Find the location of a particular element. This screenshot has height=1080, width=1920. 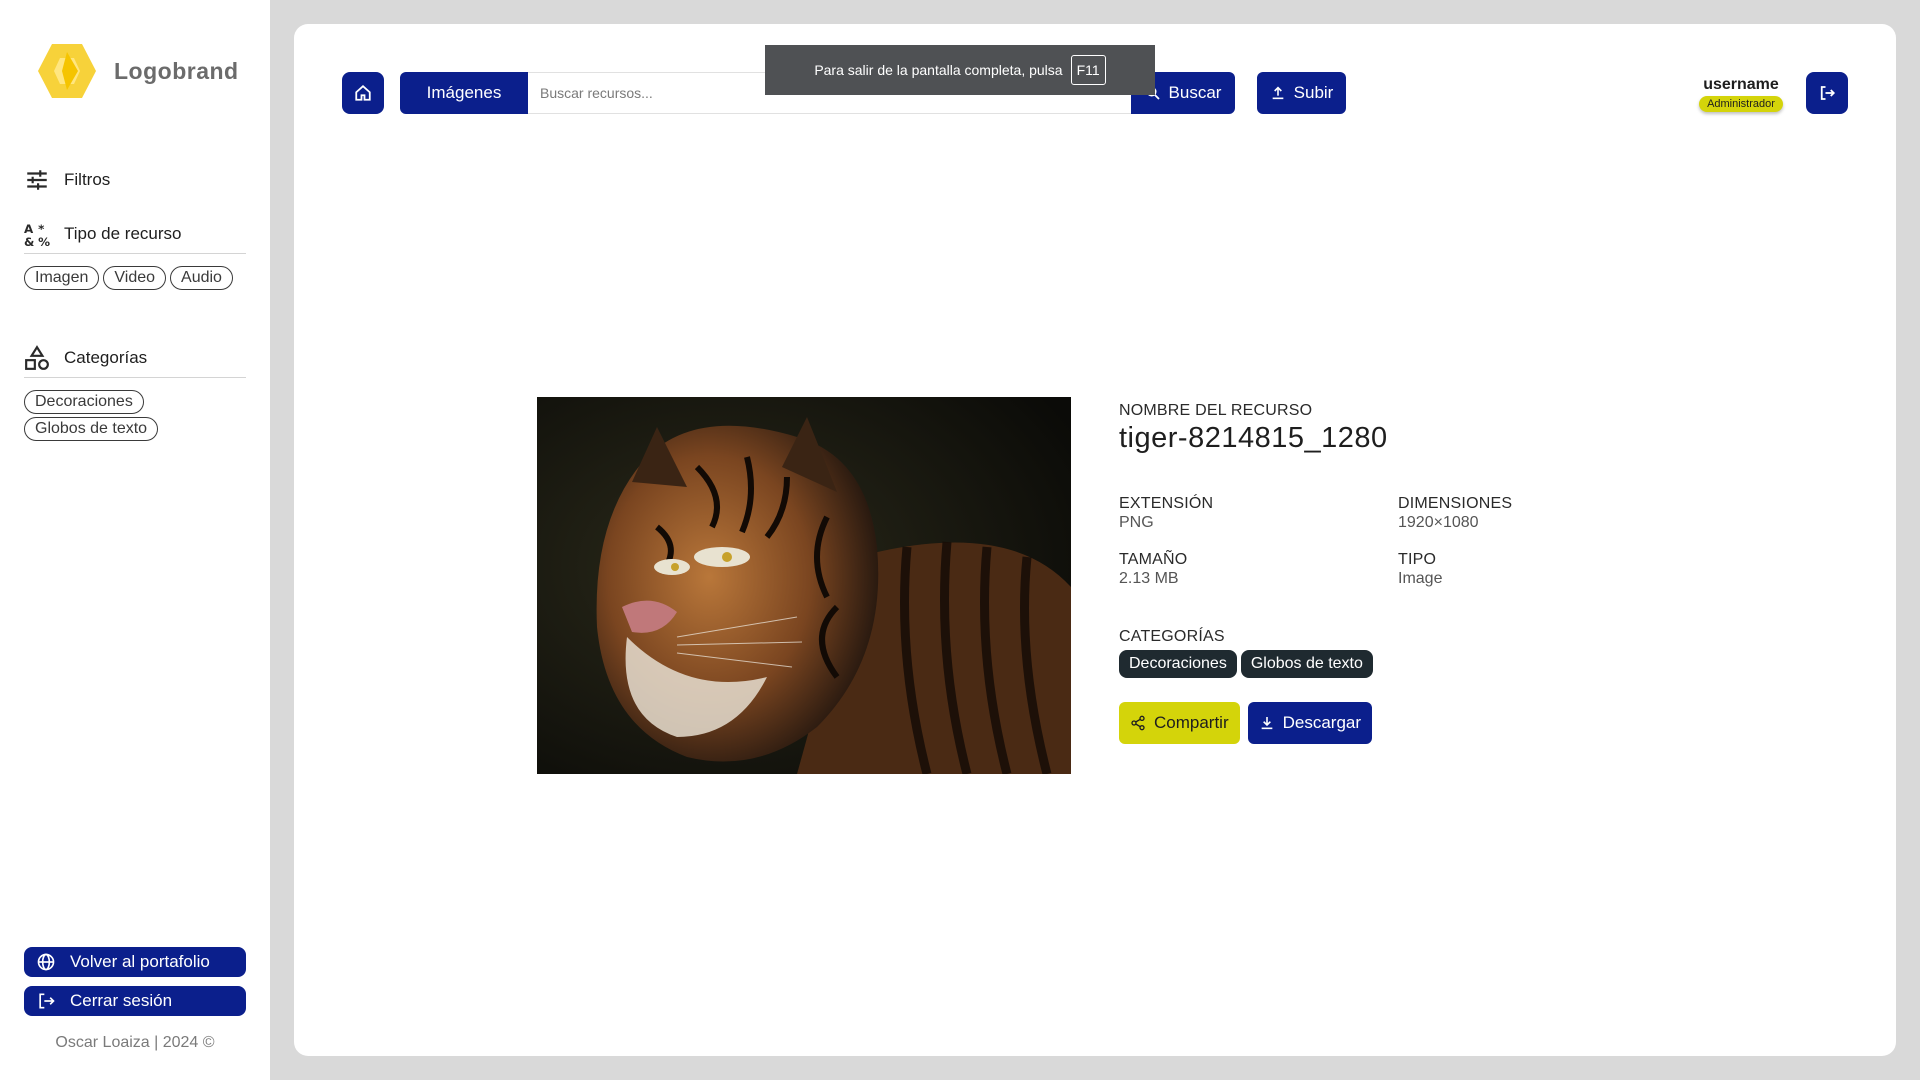

header-logout-button is located at coordinates (1827, 93).